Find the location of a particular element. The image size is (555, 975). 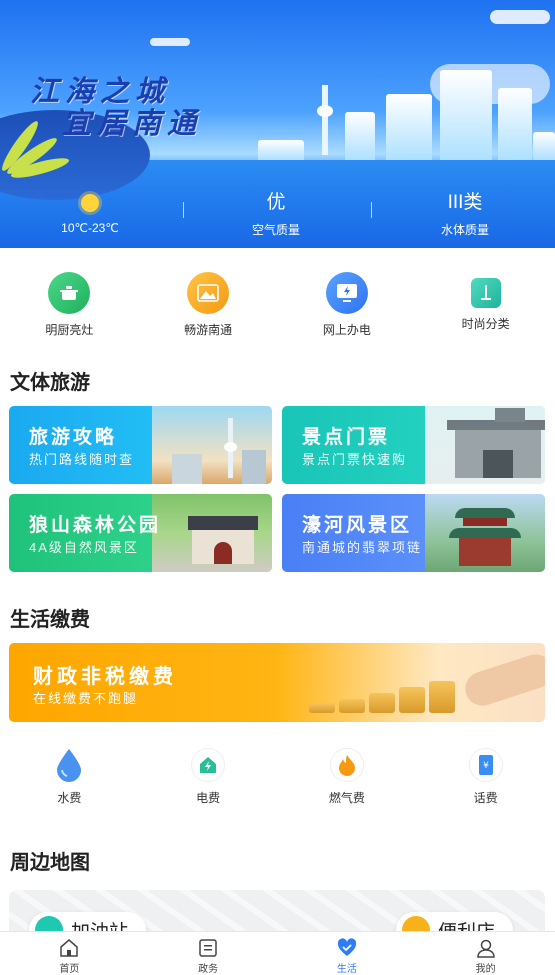

section-title-tourism: 文体旅游 is located at coordinates (50, 383).